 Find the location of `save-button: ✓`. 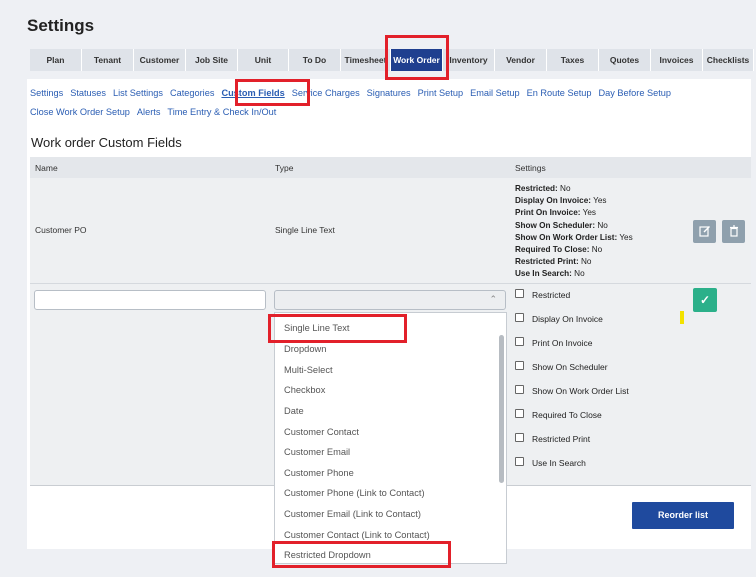

save-button: ✓ is located at coordinates (705, 300).